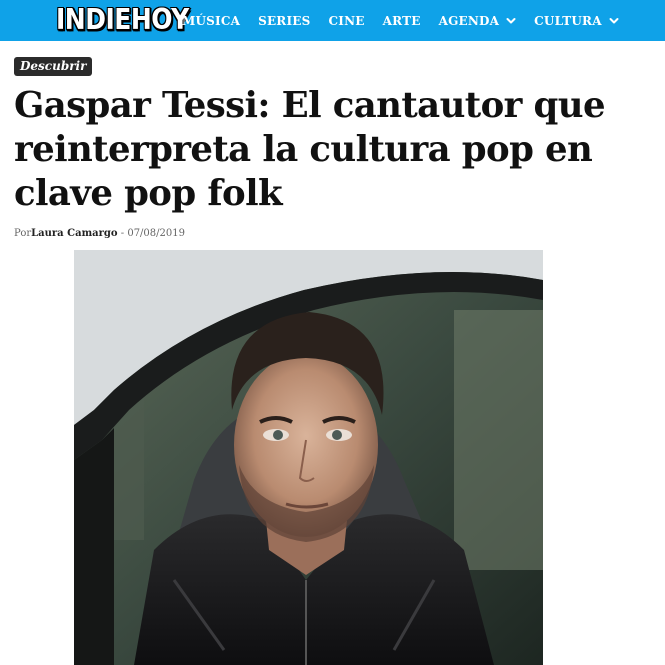 The width and height of the screenshot is (665, 665). What do you see at coordinates (53, 66) in the screenshot?
I see `category-tag: Descubrir` at bounding box center [53, 66].